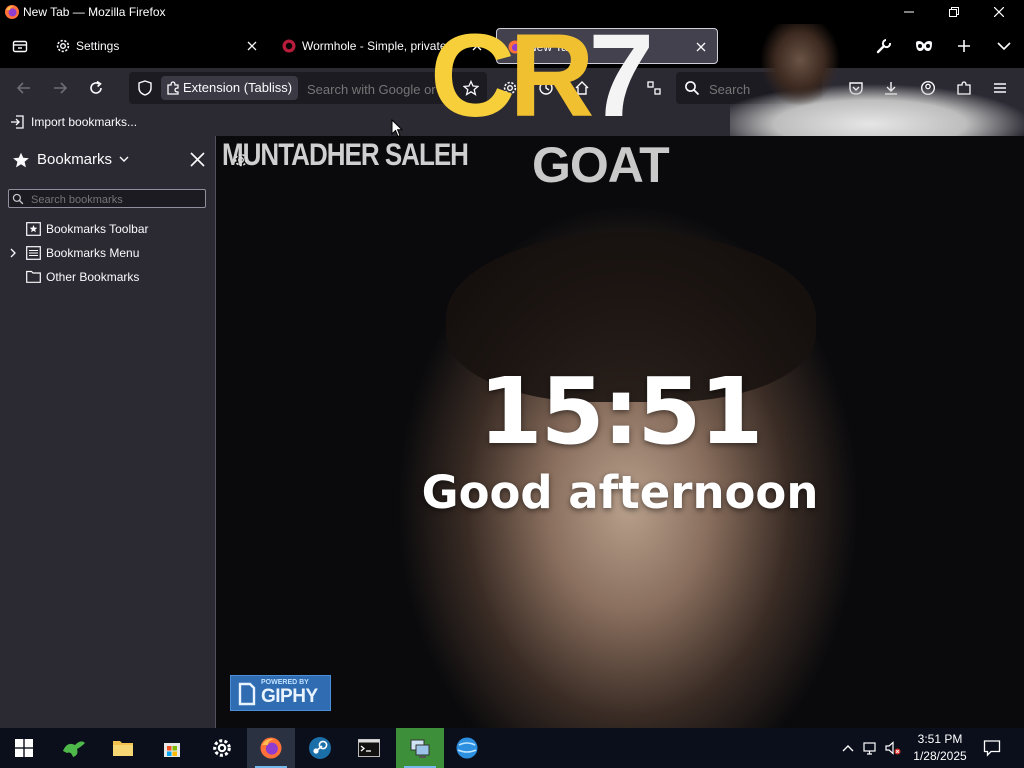  What do you see at coordinates (763, 89) in the screenshot?
I see `search-input` at bounding box center [763, 89].